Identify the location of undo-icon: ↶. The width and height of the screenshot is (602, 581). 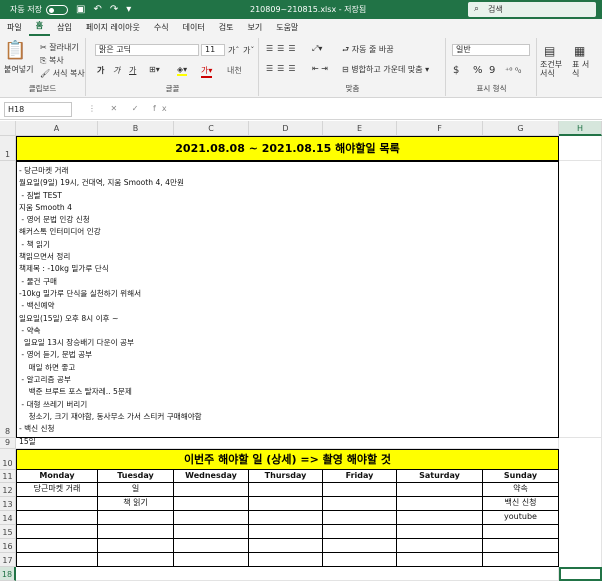
(97, 9).